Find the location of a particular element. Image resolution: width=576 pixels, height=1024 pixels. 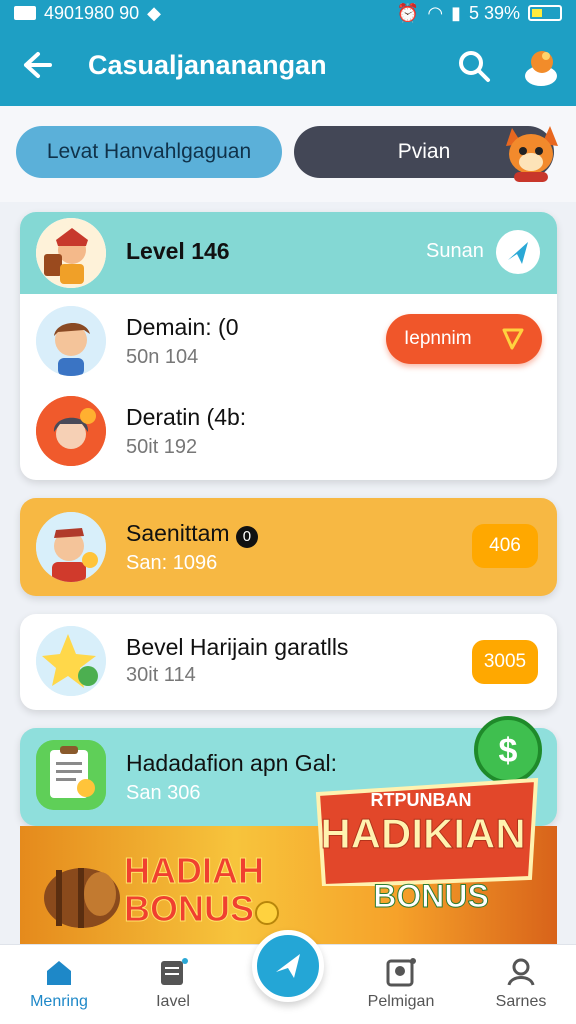

wifi-icon: ◠ is located at coordinates (435, 12).